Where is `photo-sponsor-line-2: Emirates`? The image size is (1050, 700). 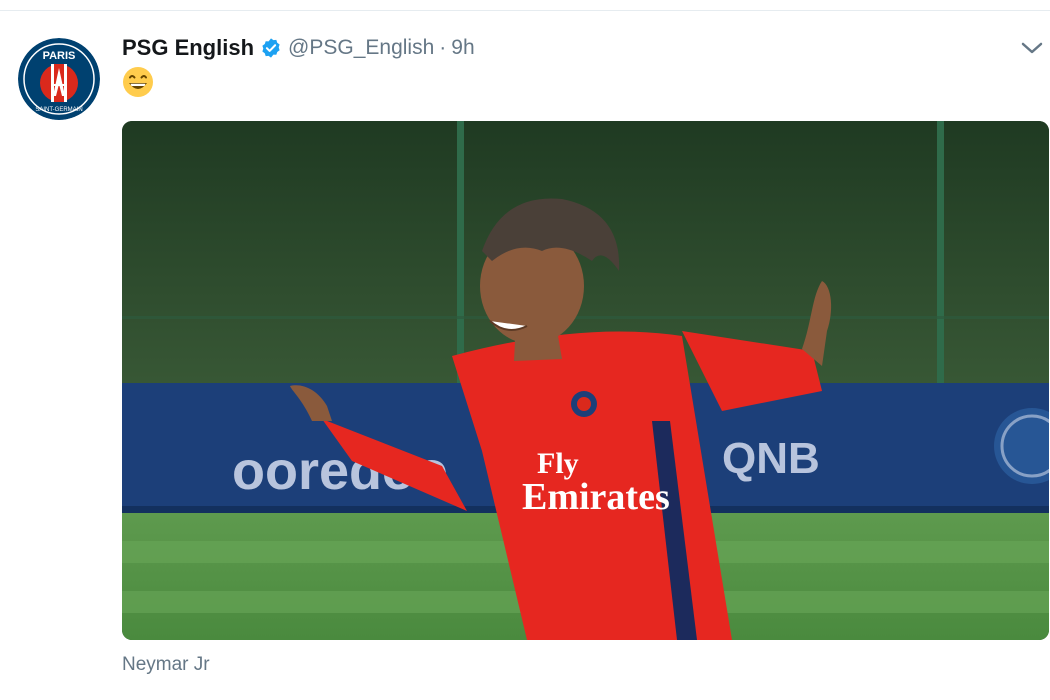
photo-sponsor-line-2: Emirates is located at coordinates (596, 497).